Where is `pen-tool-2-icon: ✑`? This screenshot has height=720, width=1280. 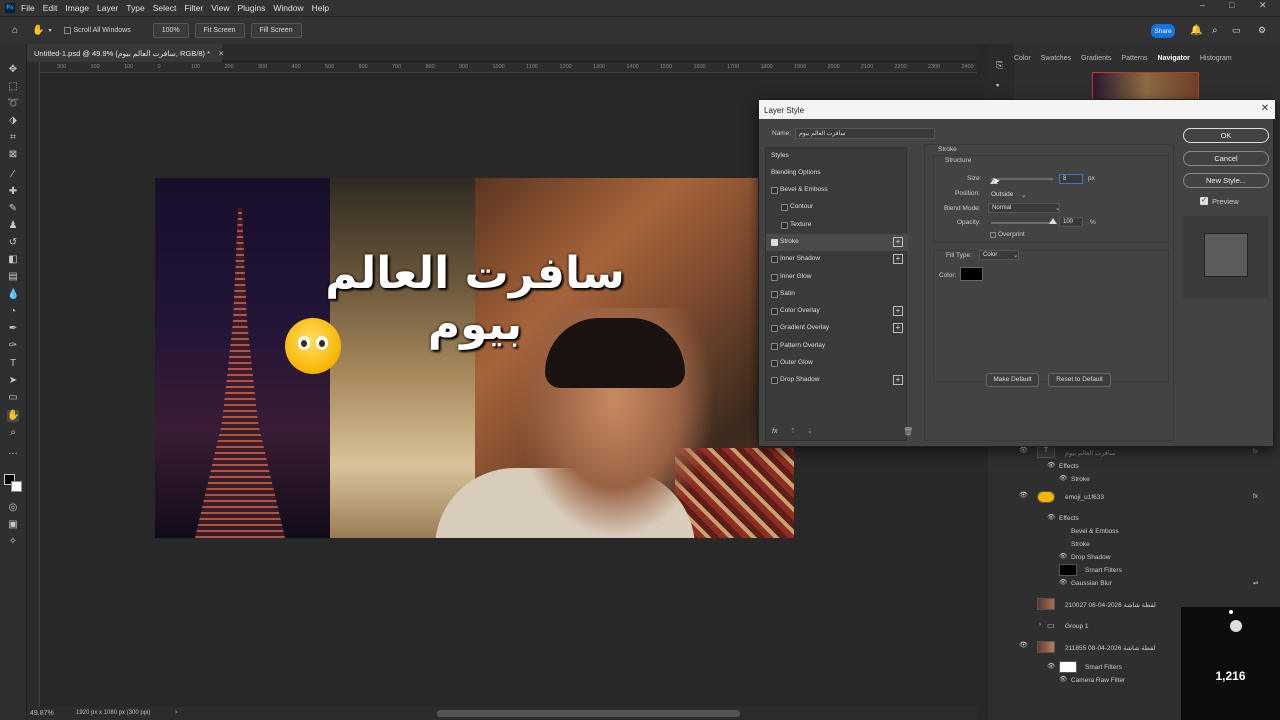 pen-tool-2-icon: ✑ is located at coordinates (13, 346).